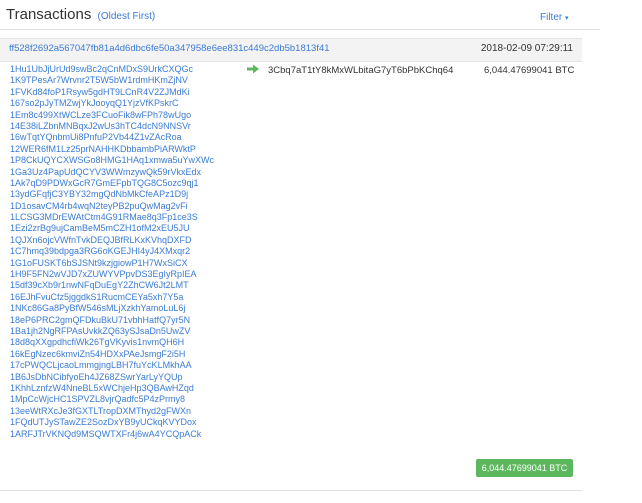  I want to click on filter-dropdown: Filter ▾, so click(554, 17).